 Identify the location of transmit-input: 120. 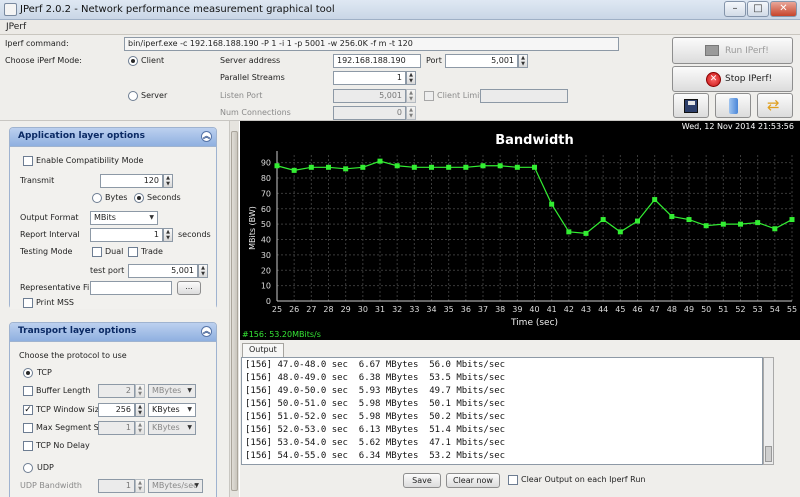
(131, 181).